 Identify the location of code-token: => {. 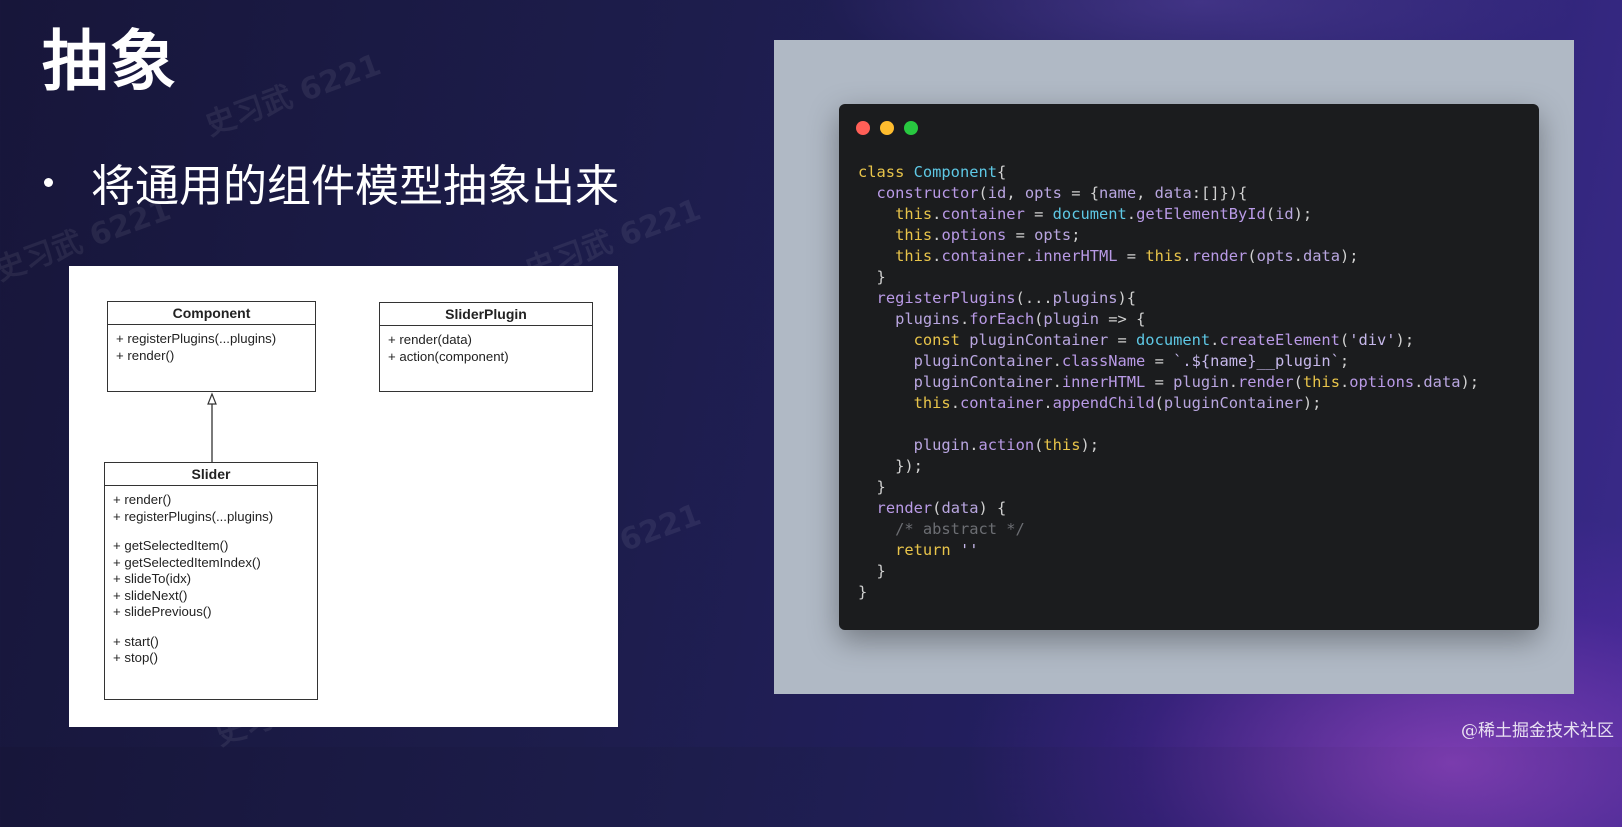
(1122, 319).